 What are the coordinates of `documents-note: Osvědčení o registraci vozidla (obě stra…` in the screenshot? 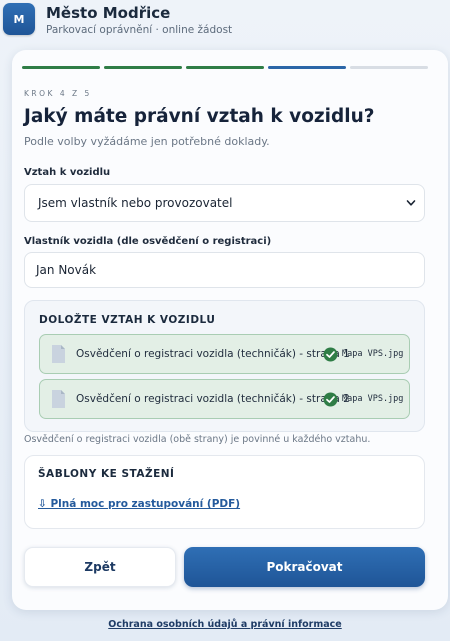 It's located at (197, 439).